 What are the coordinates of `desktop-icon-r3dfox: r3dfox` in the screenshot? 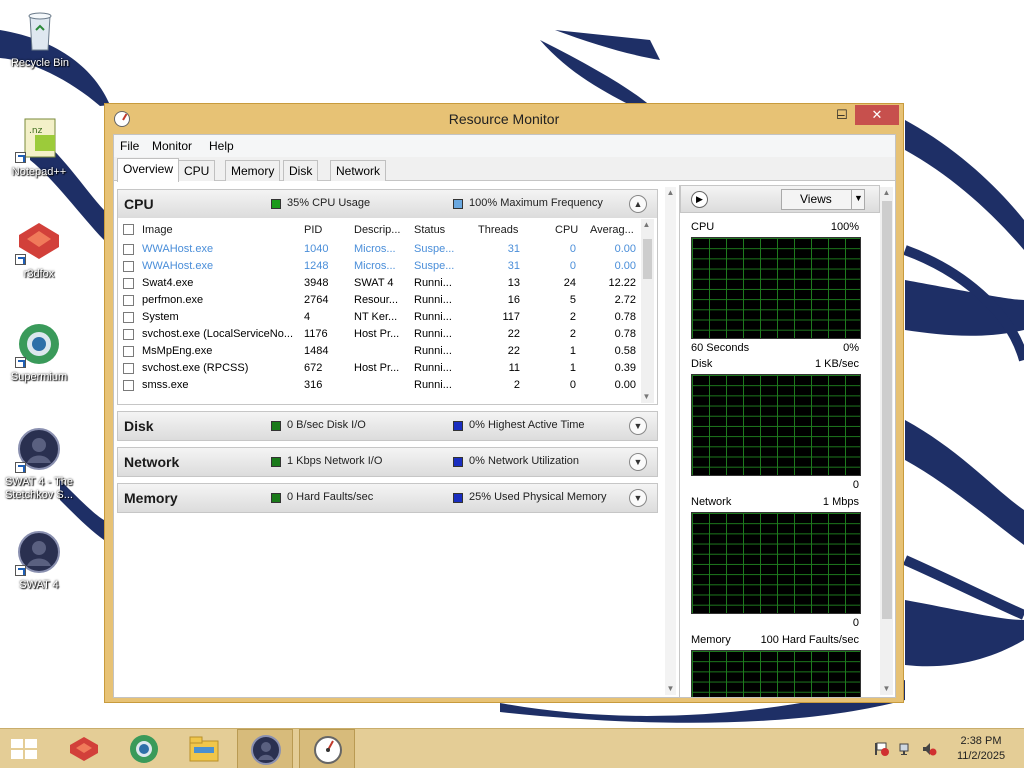 It's located at (39, 249).